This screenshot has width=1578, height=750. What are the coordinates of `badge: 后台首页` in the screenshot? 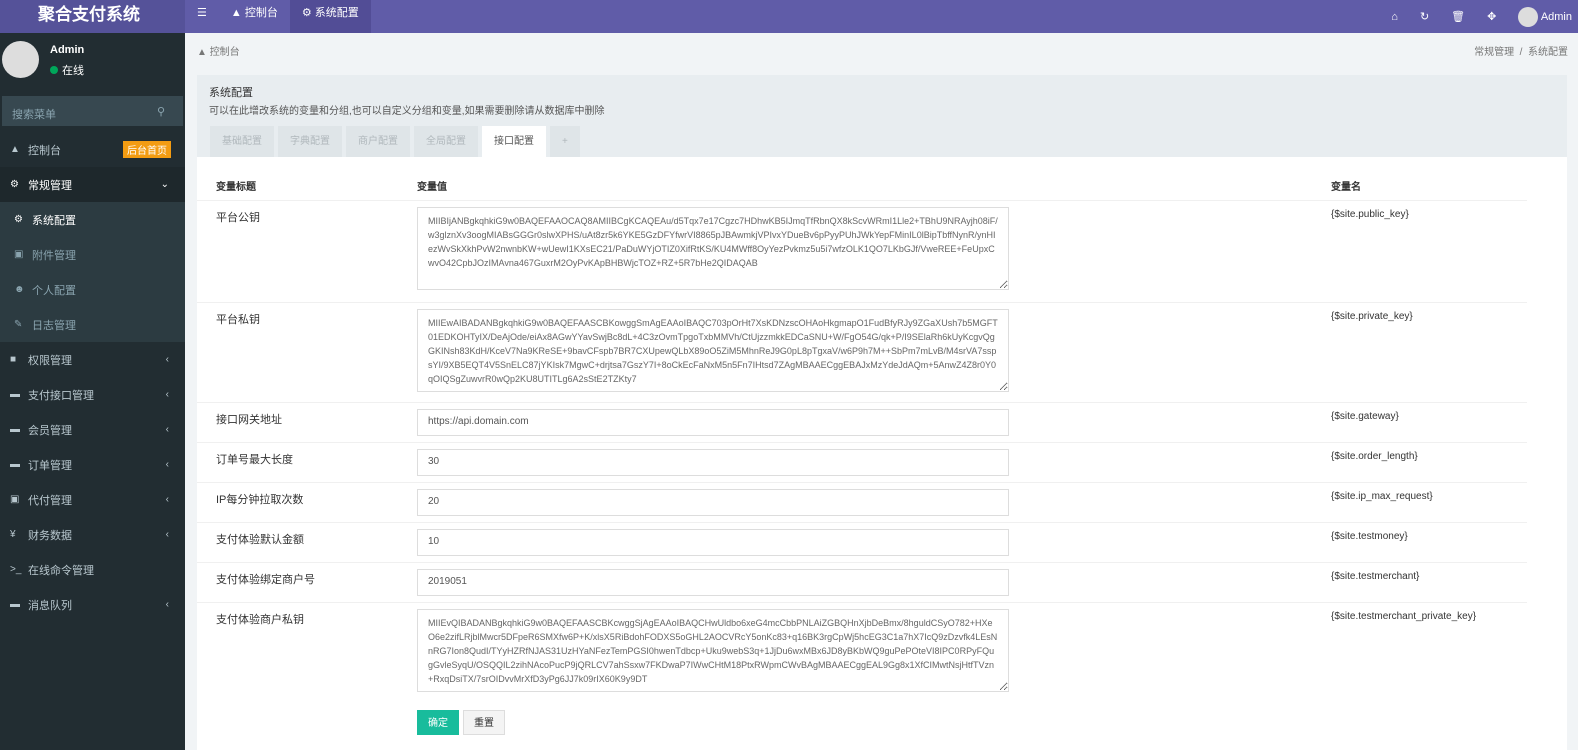 It's located at (147, 149).